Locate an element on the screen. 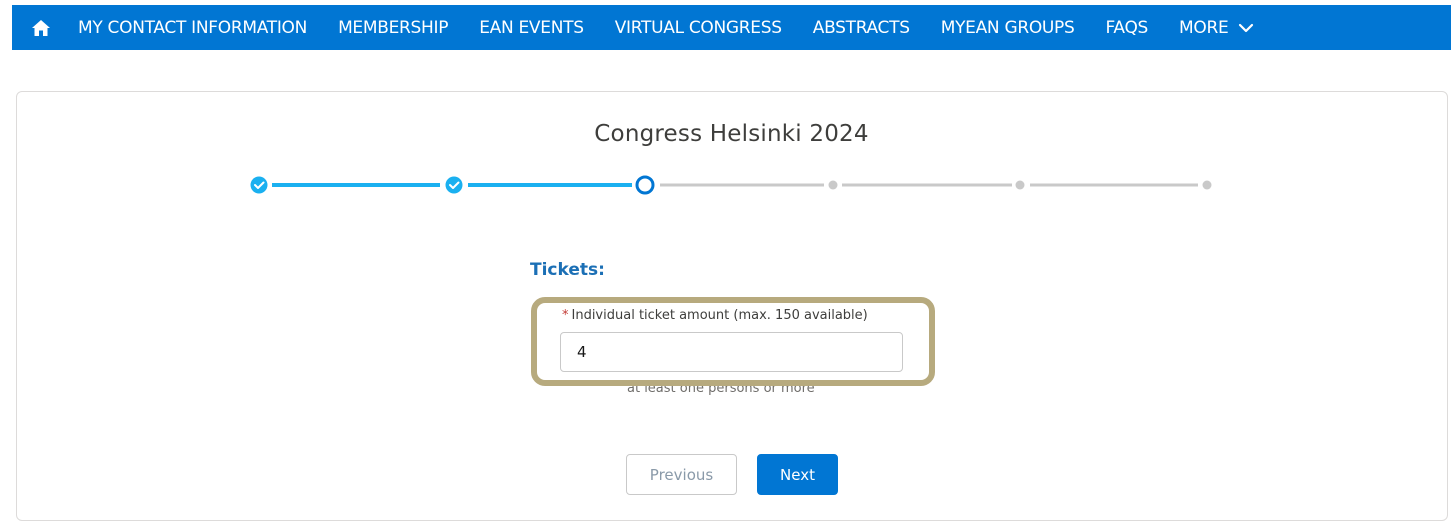 The image size is (1451, 521). progress-step-5-upcoming-icon is located at coordinates (1020, 185).